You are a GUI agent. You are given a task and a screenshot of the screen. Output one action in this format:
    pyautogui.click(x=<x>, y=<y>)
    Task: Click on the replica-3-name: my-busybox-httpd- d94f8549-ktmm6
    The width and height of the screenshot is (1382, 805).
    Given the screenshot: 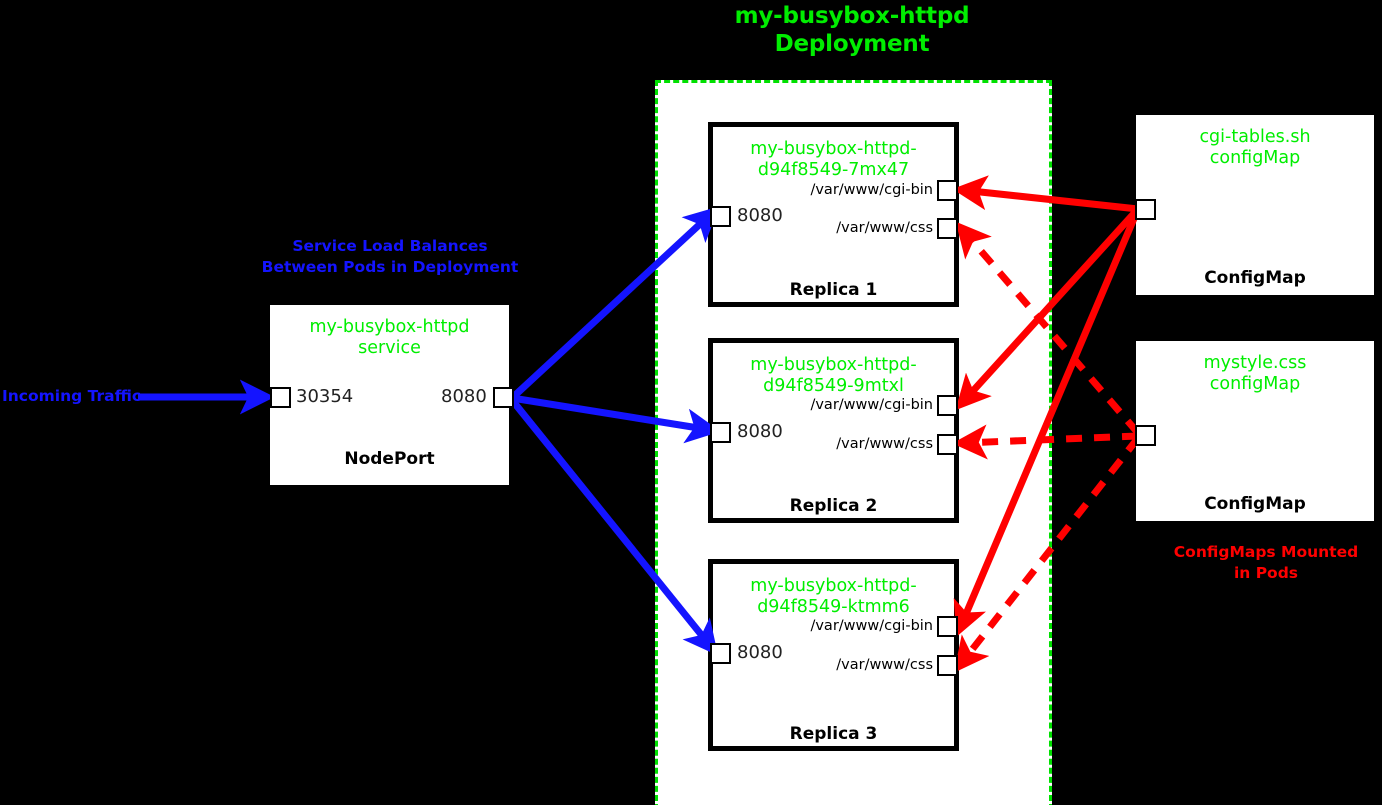 What is the action you would take?
    pyautogui.click(x=833, y=596)
    